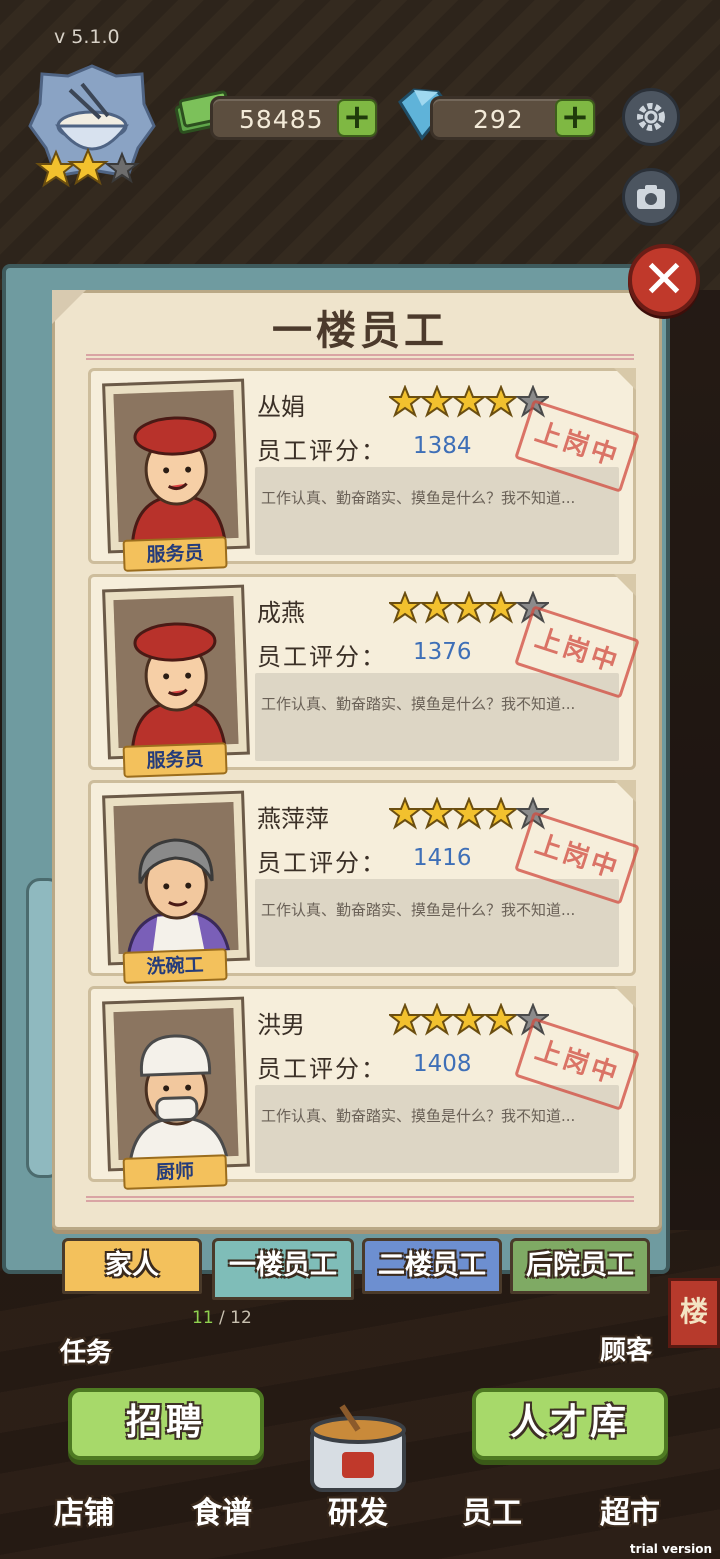 The image size is (720, 1559). I want to click on title-divider, so click(360, 357).